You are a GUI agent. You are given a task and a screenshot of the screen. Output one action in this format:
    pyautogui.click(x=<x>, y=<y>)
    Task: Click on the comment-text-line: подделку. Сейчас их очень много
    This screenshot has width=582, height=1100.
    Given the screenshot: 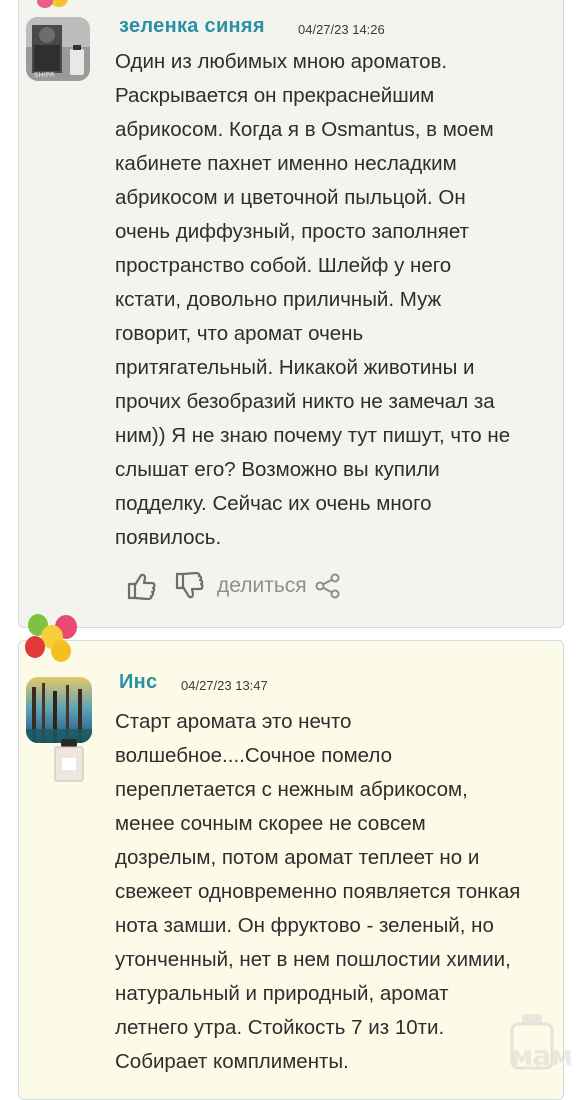 What is the action you would take?
    pyautogui.click(x=273, y=503)
    